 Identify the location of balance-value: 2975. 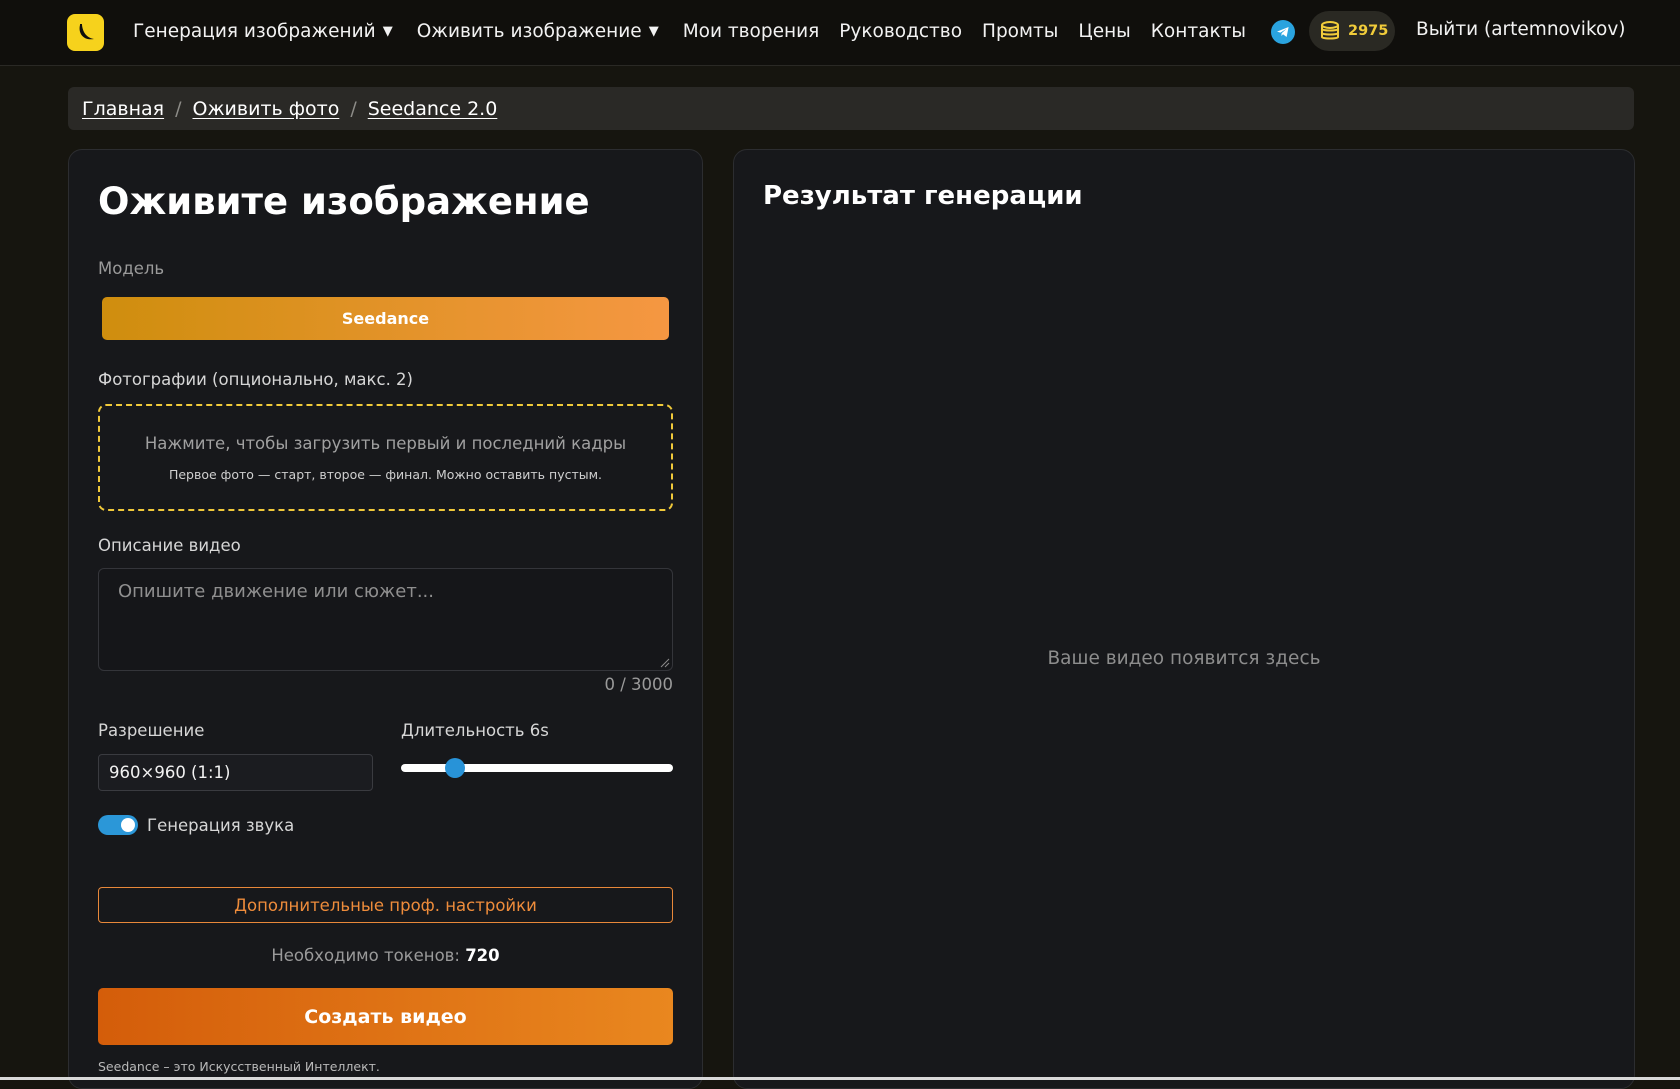
(1368, 31).